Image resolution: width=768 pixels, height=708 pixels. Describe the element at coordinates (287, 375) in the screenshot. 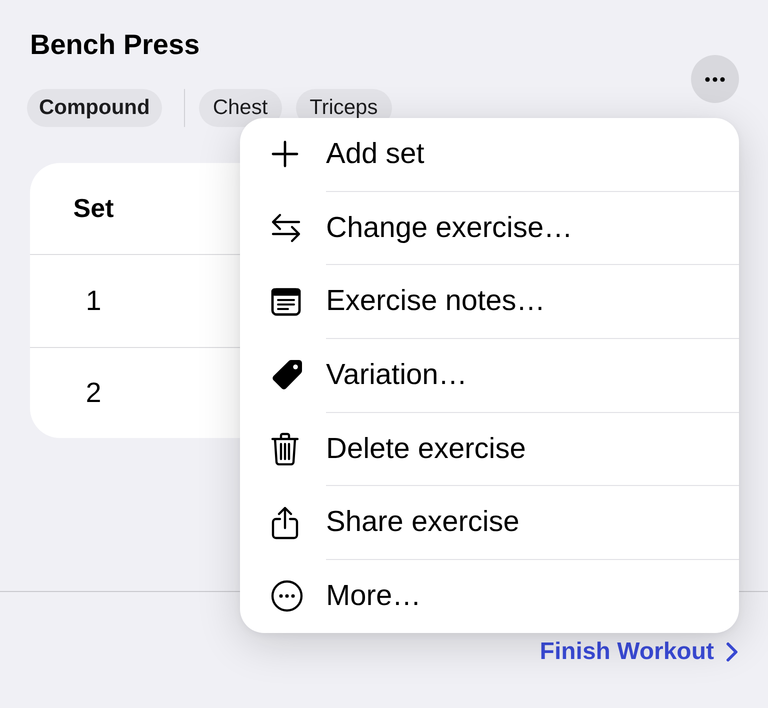

I see `tag-icon` at that location.